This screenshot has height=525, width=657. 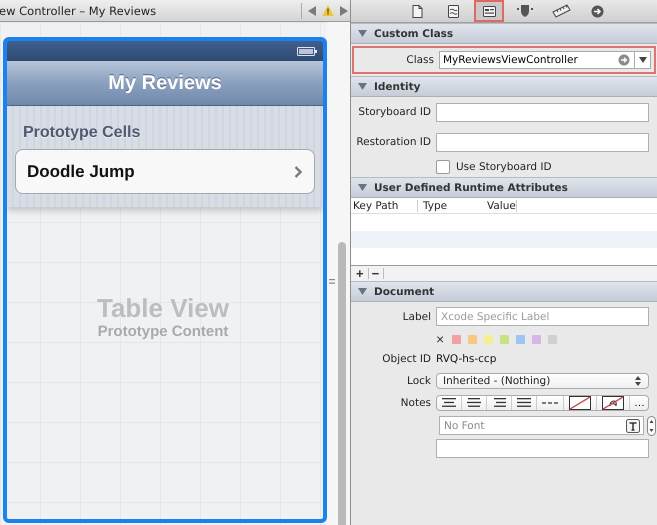 What do you see at coordinates (471, 188) in the screenshot?
I see `section-title: User Defined Runtime Attributes` at bounding box center [471, 188].